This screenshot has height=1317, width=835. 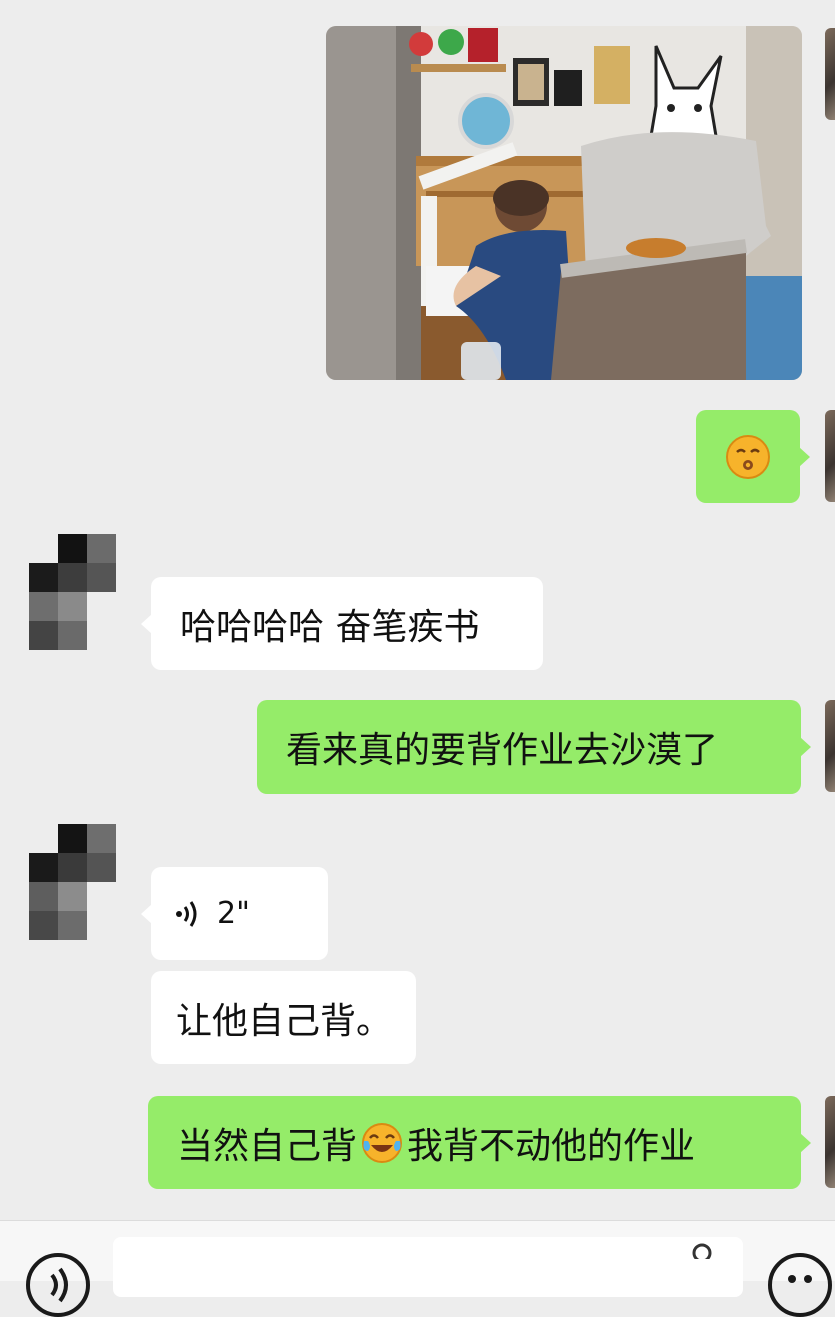 I want to click on voice-message-bubble: 2", so click(x=234, y=913).